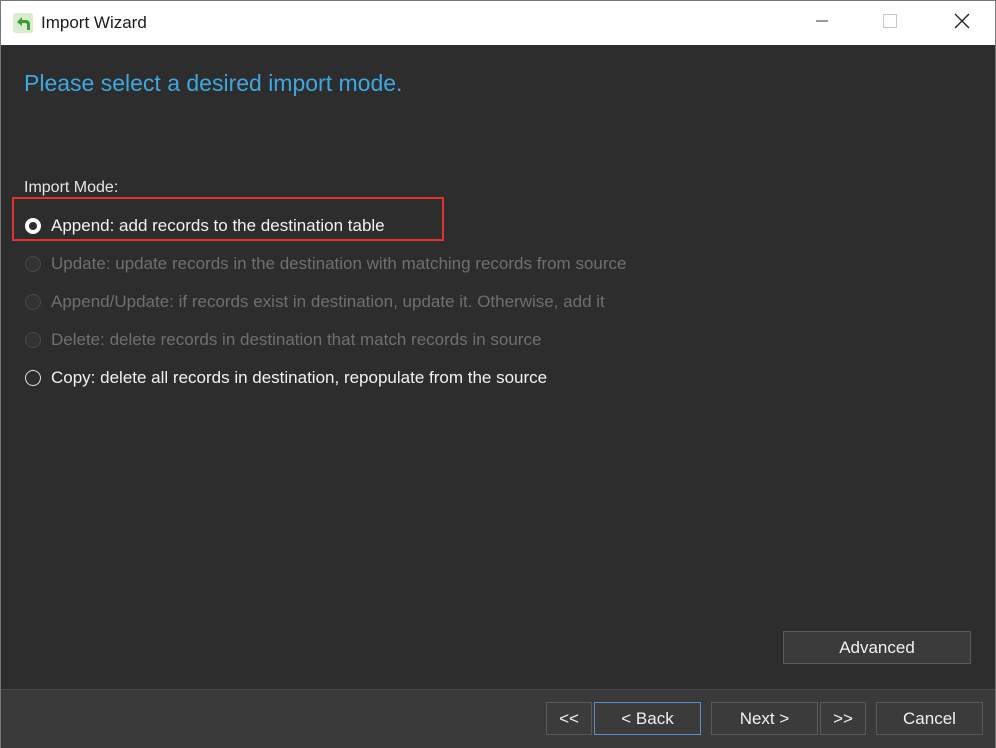  I want to click on back-arrow-icon, so click(23, 23).